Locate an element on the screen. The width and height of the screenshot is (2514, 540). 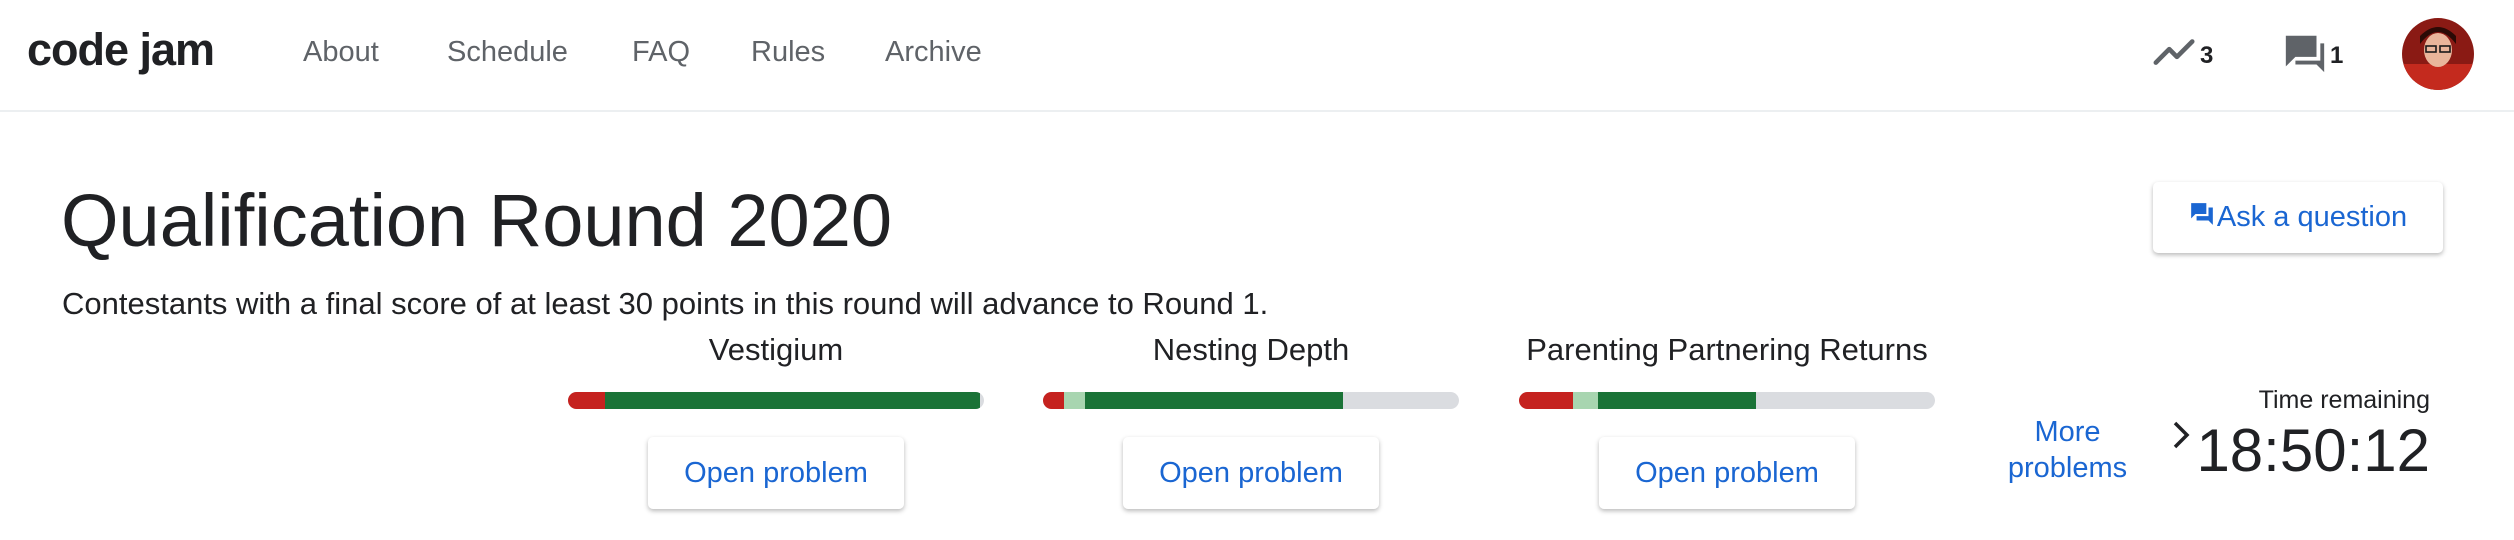
problem-card: Nesting Depth Open problem is located at coordinates (1251, 423).